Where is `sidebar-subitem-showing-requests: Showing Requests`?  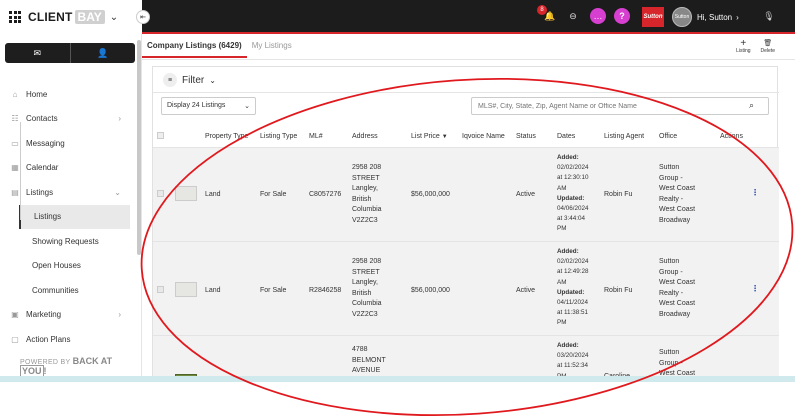
sidebar-subitem-showing-requests: Showing Requests is located at coordinates (68, 241).